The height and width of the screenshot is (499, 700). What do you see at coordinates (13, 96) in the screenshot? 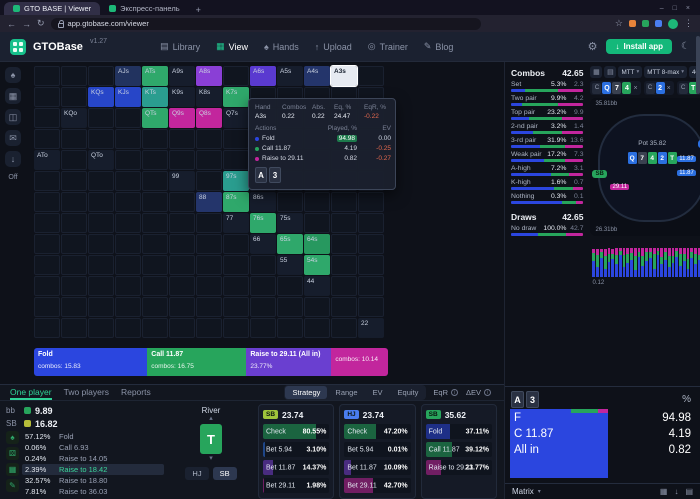
I see `rail-button-1: ▦` at bounding box center [13, 96].